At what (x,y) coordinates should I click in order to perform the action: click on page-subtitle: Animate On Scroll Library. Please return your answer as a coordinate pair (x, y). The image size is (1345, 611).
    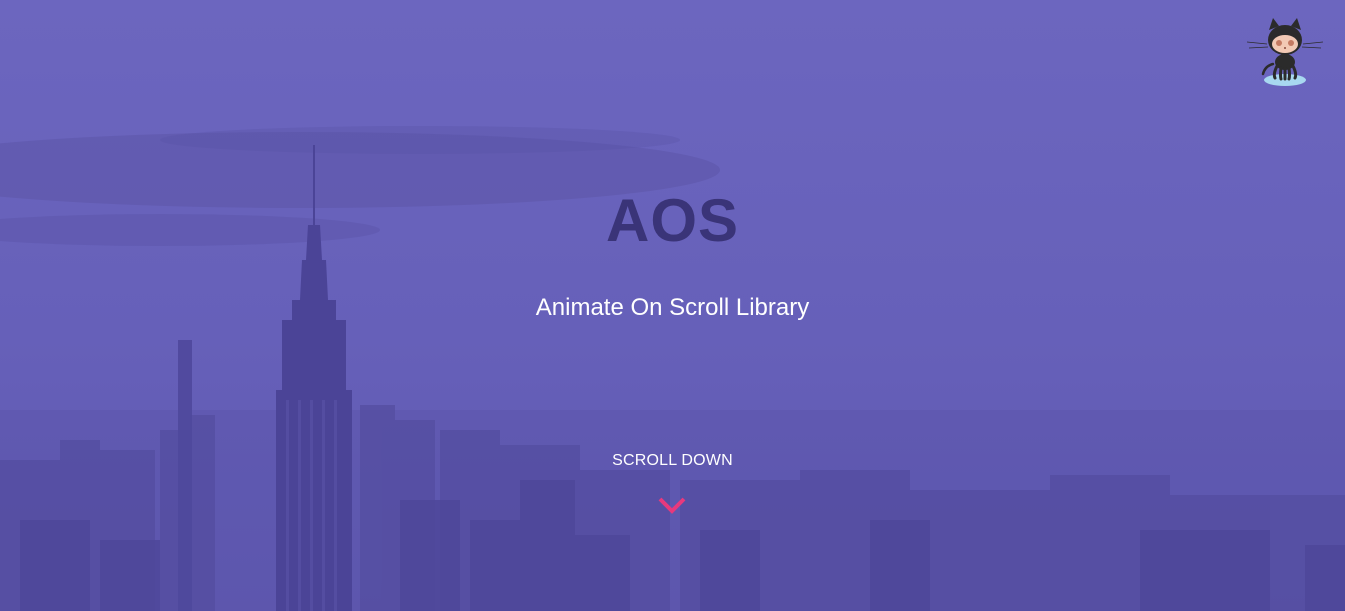
    Looking at the image, I should click on (672, 307).